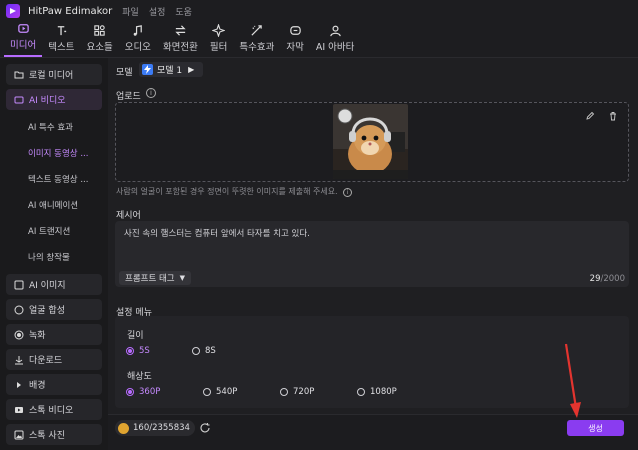 This screenshot has height=450, width=638. I want to click on edit-icon, so click(590, 117).